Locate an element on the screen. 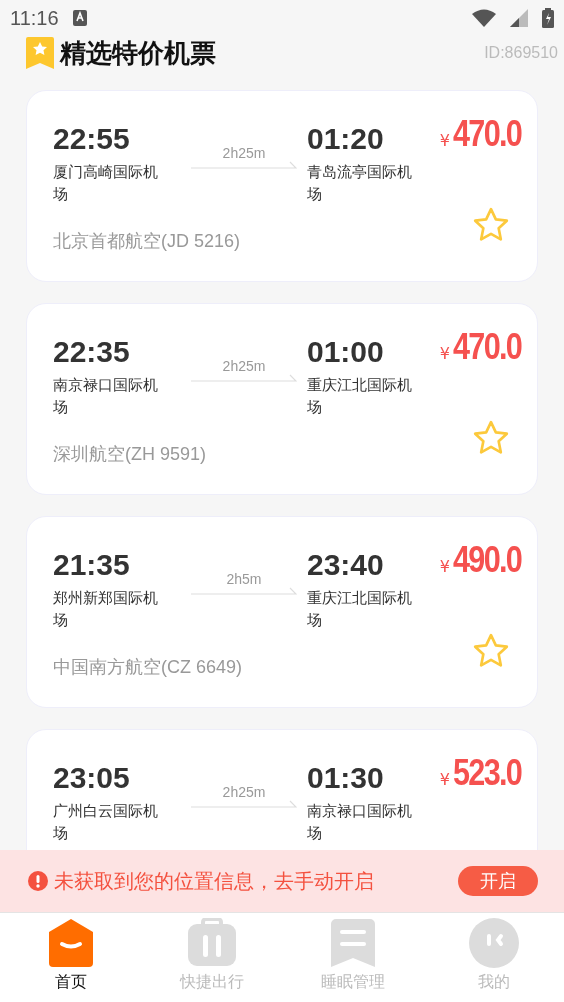 This screenshot has width=564, height=1002. face-icon is located at coordinates (493, 943).